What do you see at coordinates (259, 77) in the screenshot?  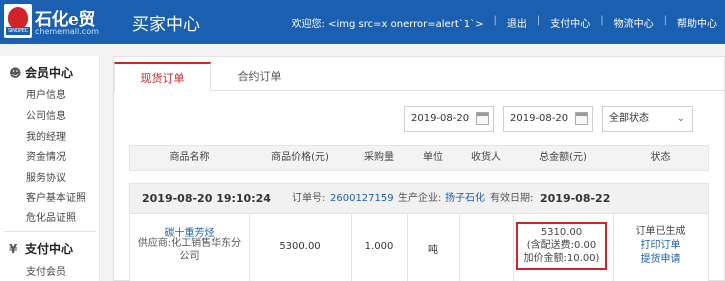 I see `tab-contract-orders: 合约订单` at bounding box center [259, 77].